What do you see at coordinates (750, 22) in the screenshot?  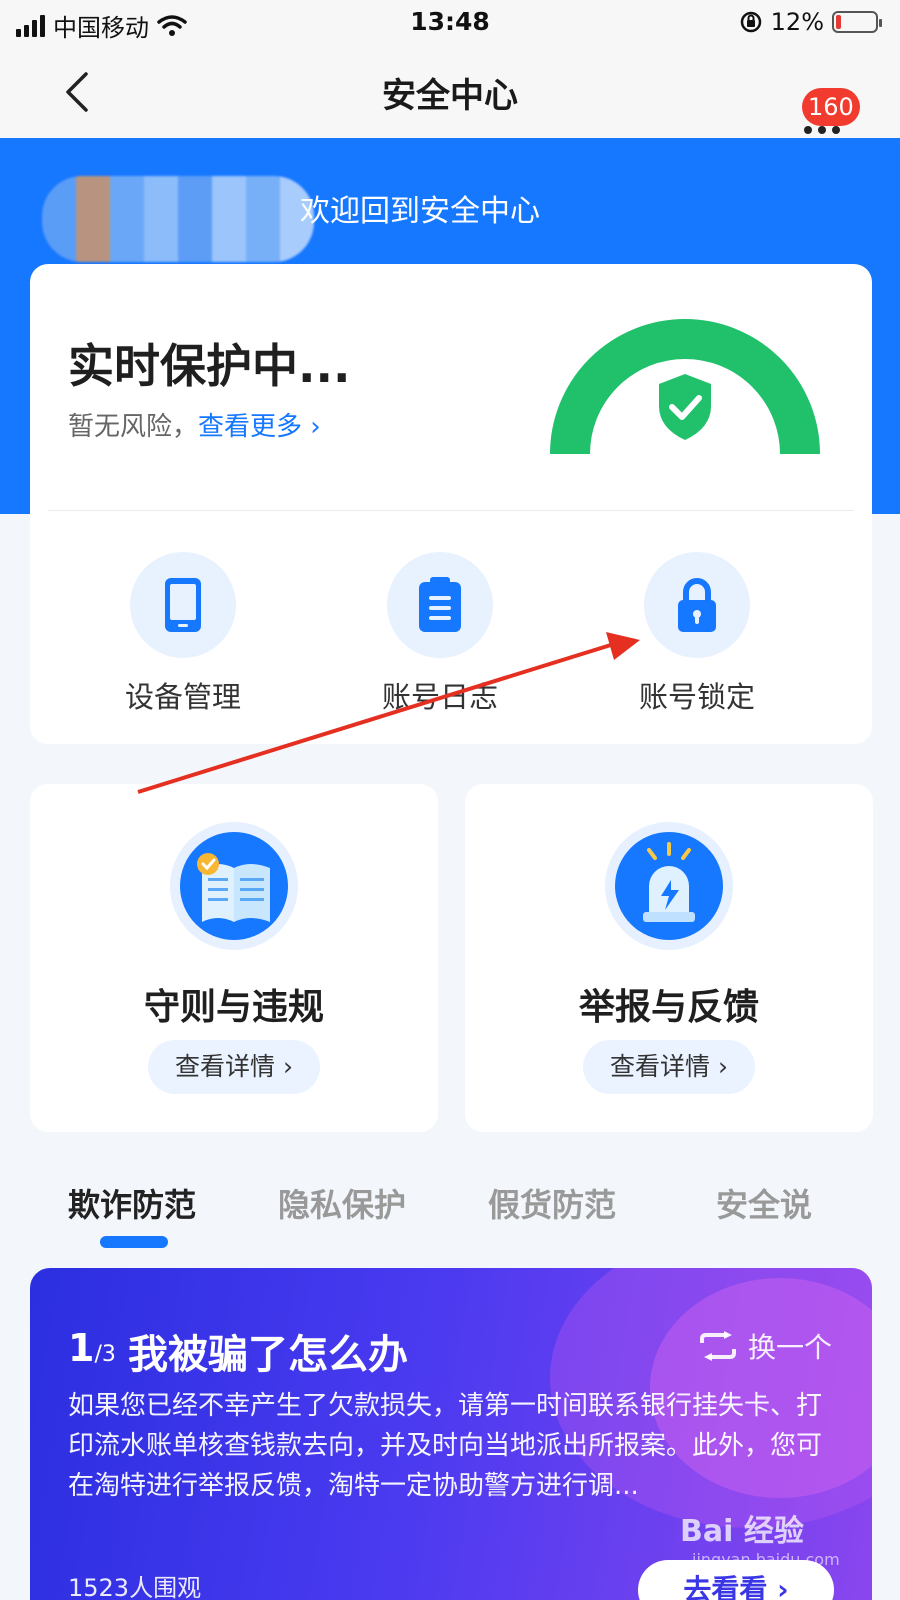 I see `orientation-lock-icon` at bounding box center [750, 22].